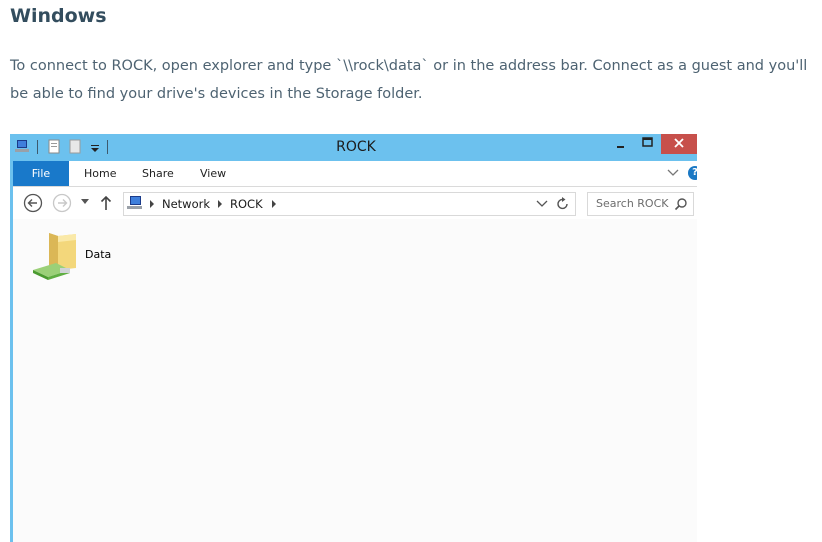 The height and width of the screenshot is (542, 822). I want to click on recent-locations-icon, so click(85, 202).